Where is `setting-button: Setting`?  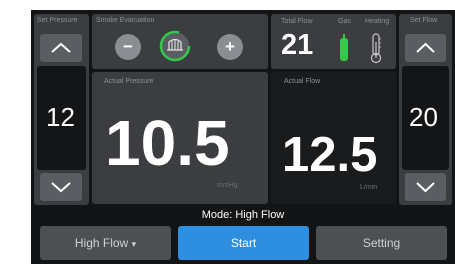
setting-button: Setting is located at coordinates (381, 243).